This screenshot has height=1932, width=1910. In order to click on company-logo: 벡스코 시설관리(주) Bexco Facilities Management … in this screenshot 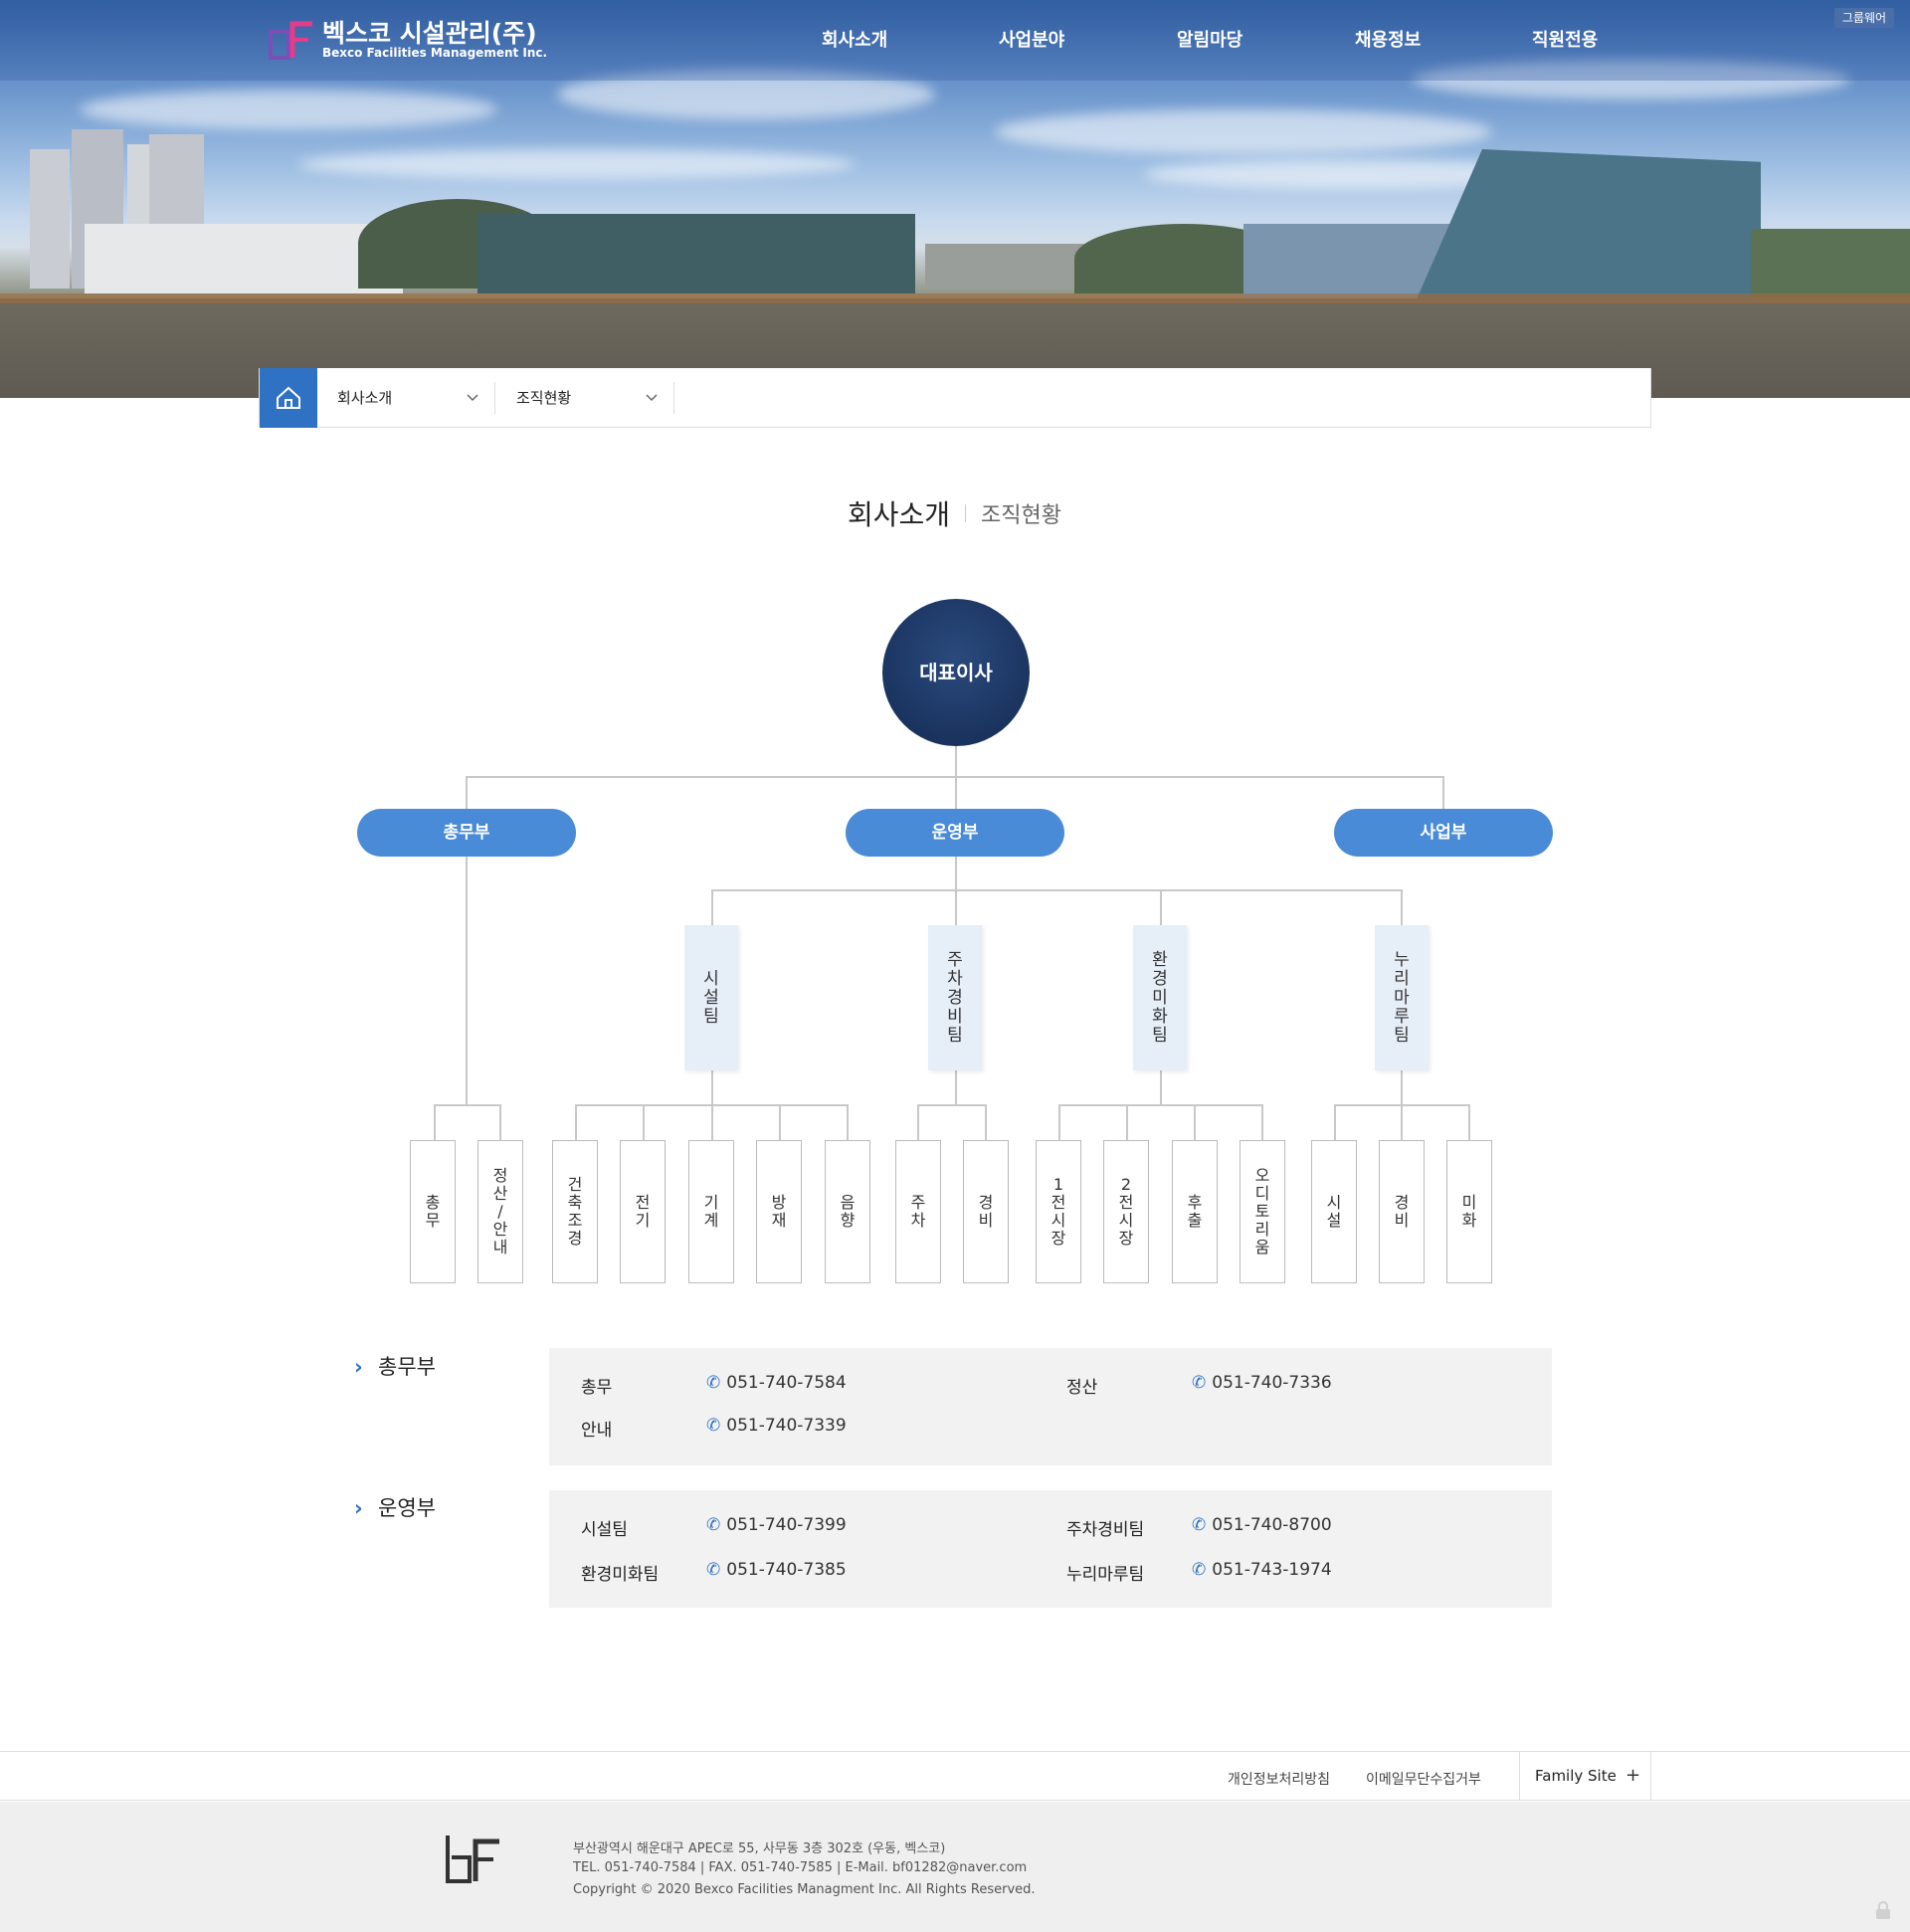, I will do `click(408, 39)`.